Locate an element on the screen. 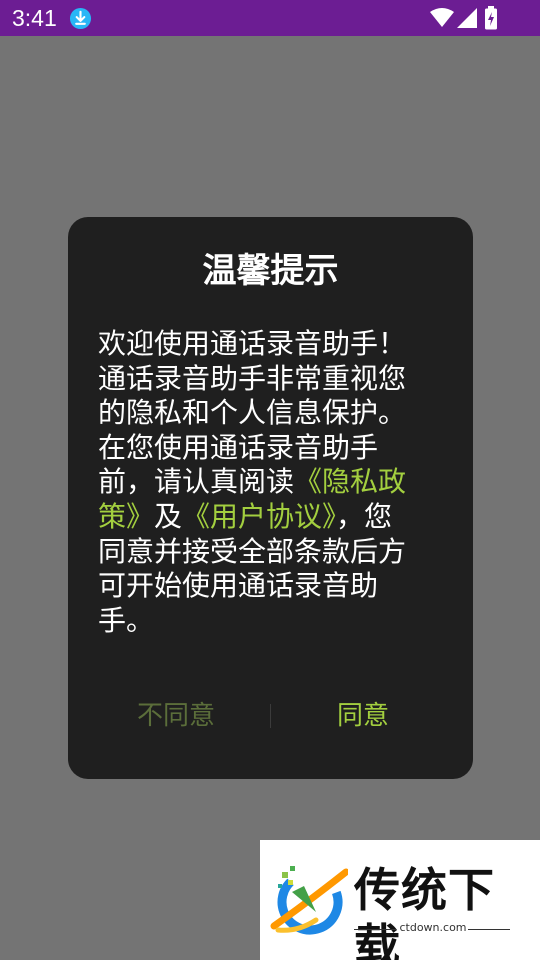  status-bar: 3:41 is located at coordinates (270, 18).